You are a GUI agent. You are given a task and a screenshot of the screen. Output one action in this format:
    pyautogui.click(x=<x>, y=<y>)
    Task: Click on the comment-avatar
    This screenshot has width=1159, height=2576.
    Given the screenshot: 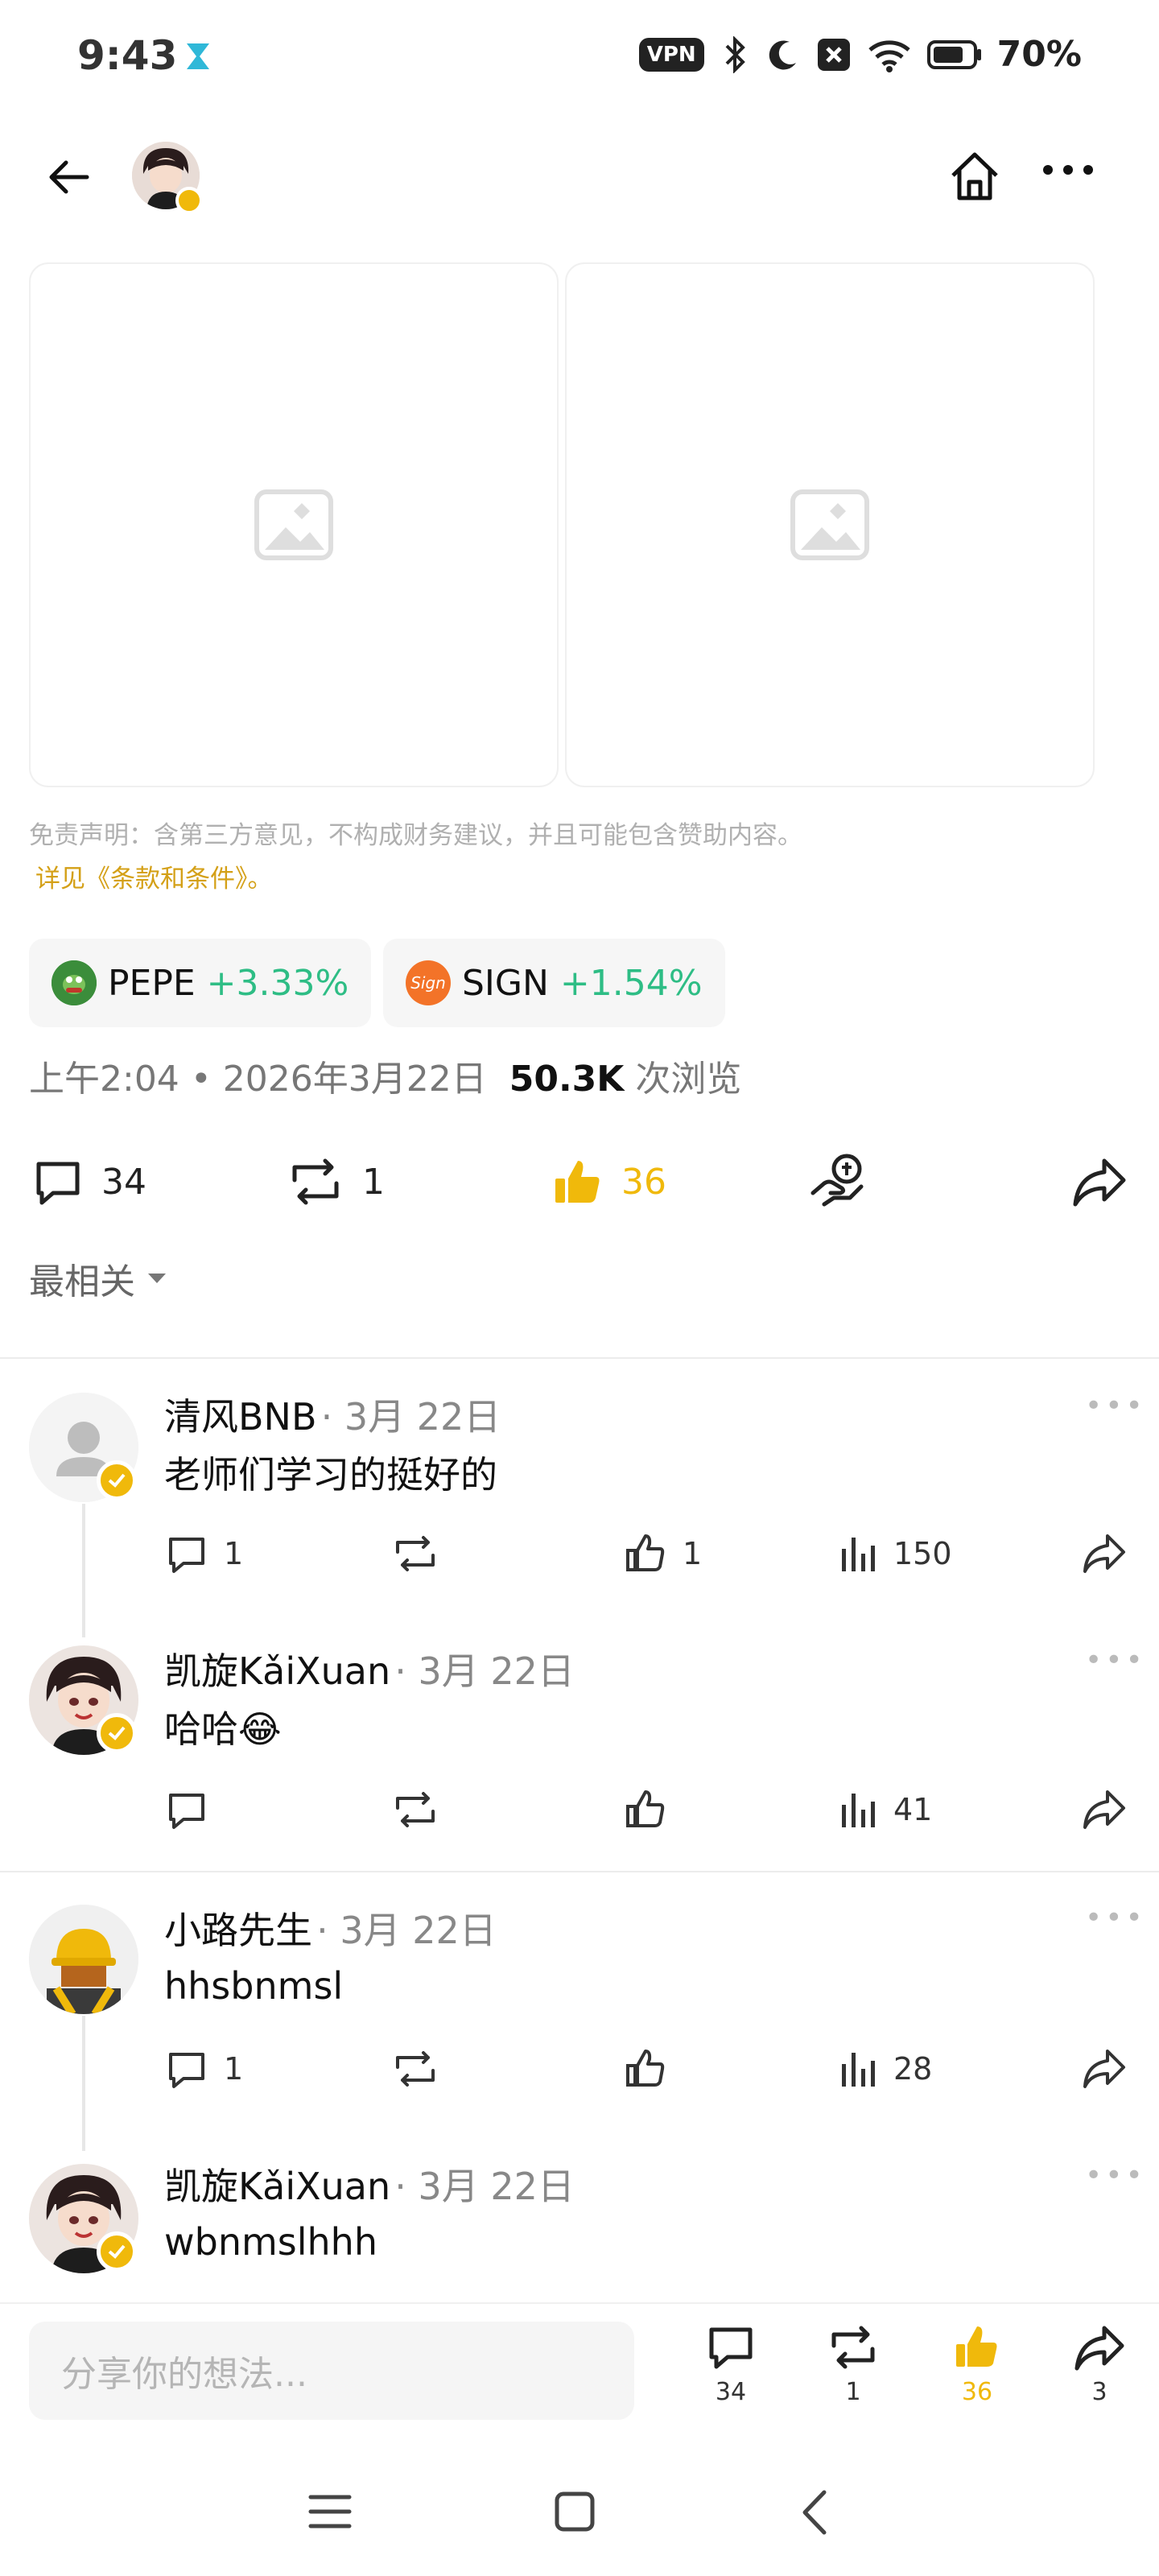 What is the action you would take?
    pyautogui.click(x=83, y=1959)
    